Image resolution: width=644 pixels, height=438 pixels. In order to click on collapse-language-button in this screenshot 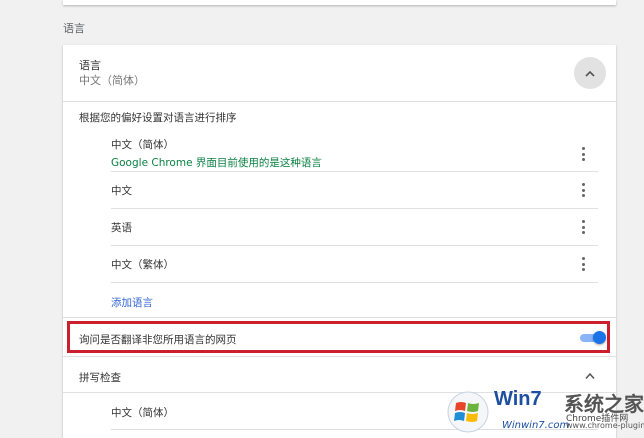, I will do `click(590, 73)`.